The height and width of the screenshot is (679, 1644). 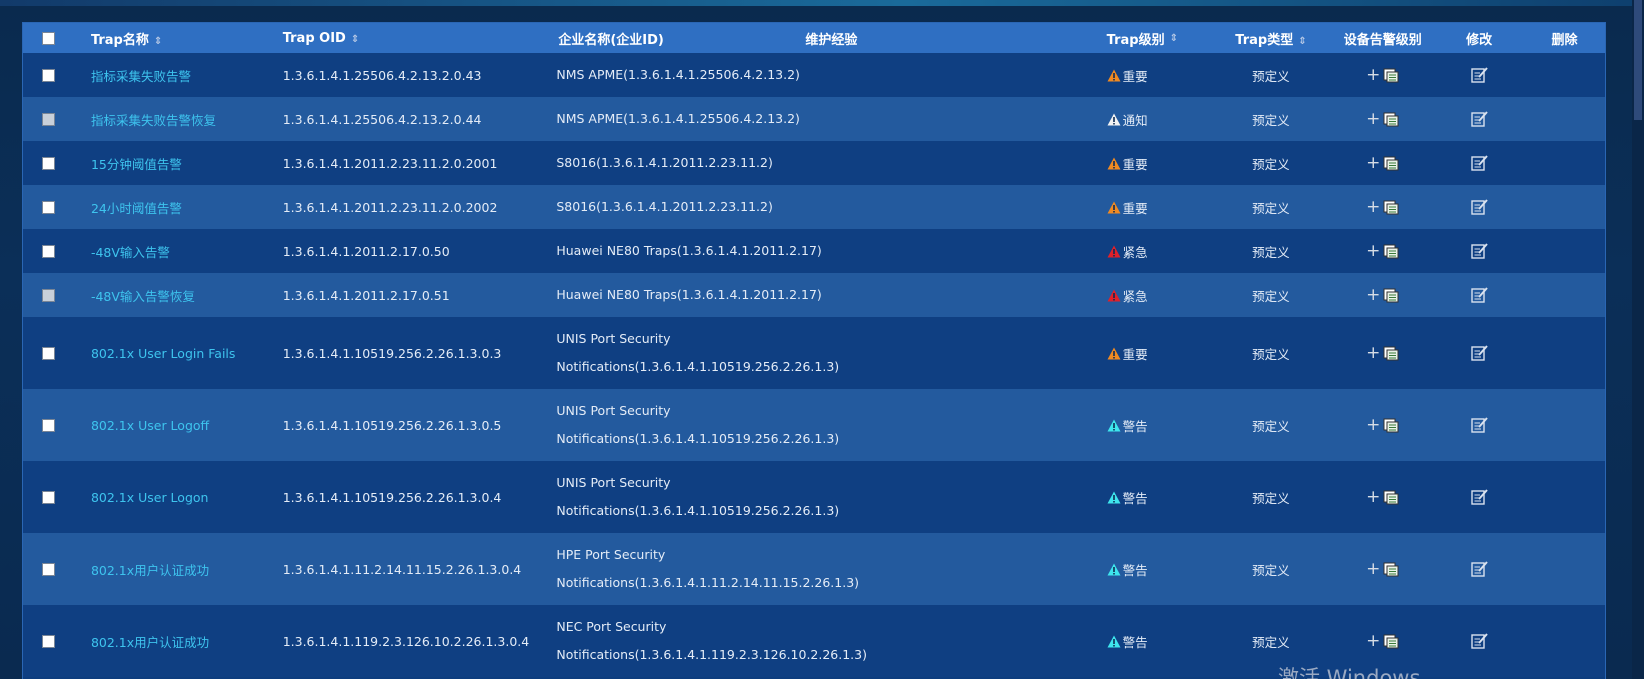 What do you see at coordinates (1638, 60) in the screenshot?
I see `scrollbar-thumb` at bounding box center [1638, 60].